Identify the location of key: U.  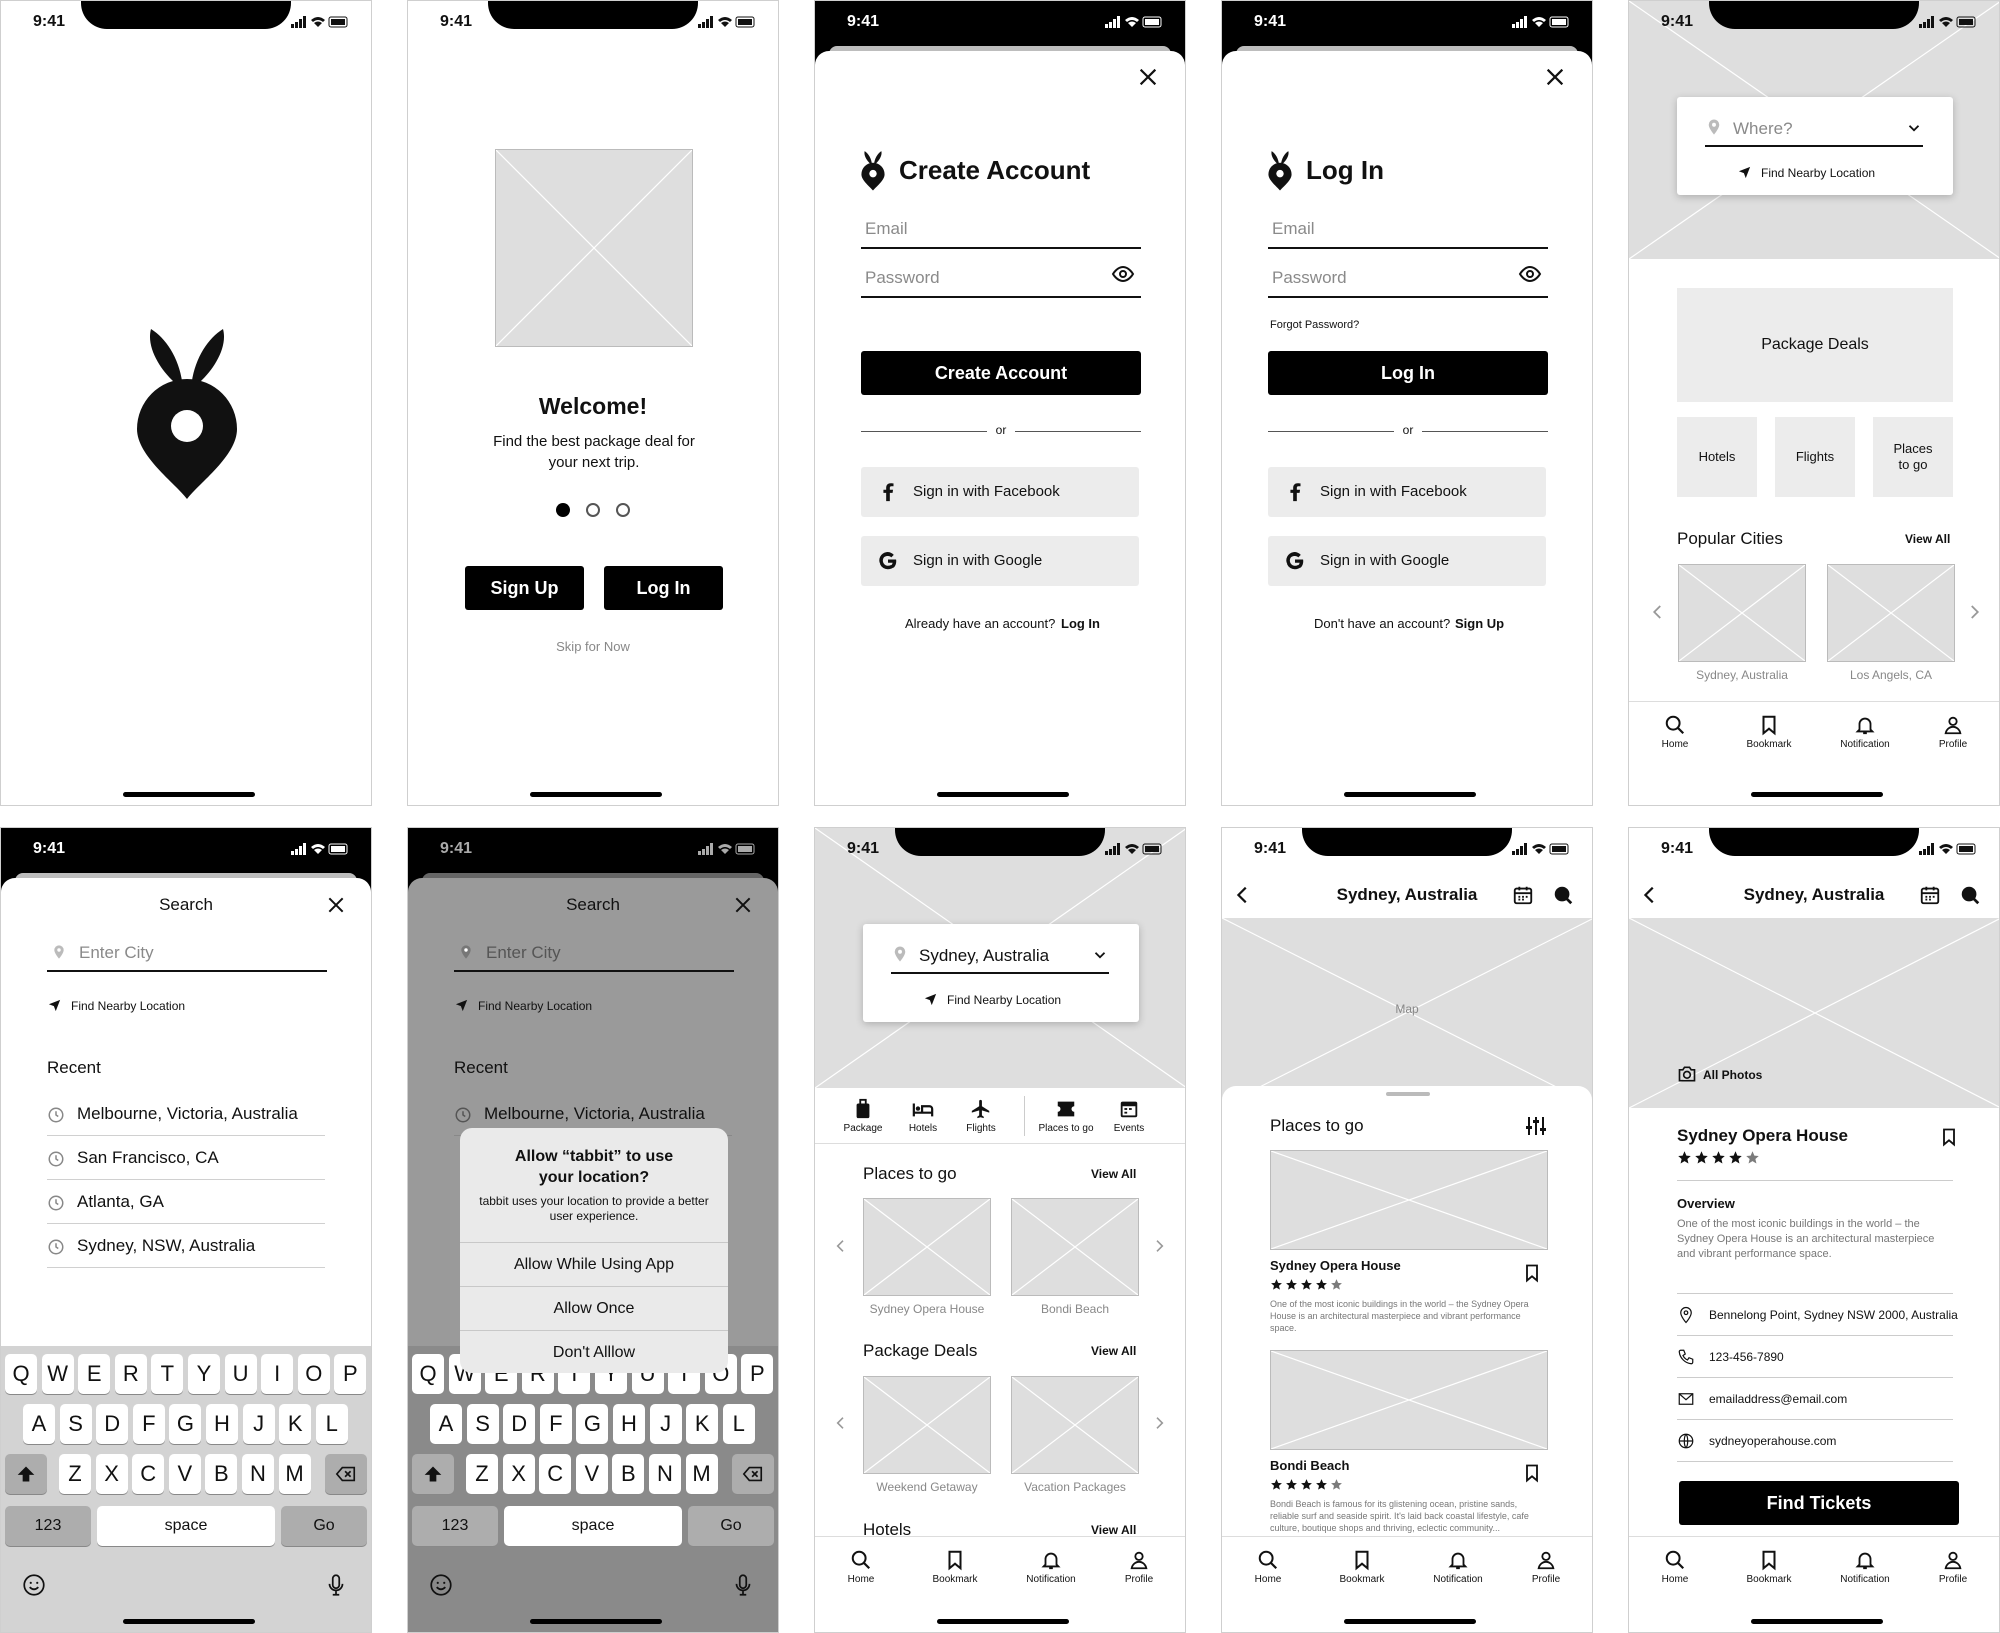
(240, 1374).